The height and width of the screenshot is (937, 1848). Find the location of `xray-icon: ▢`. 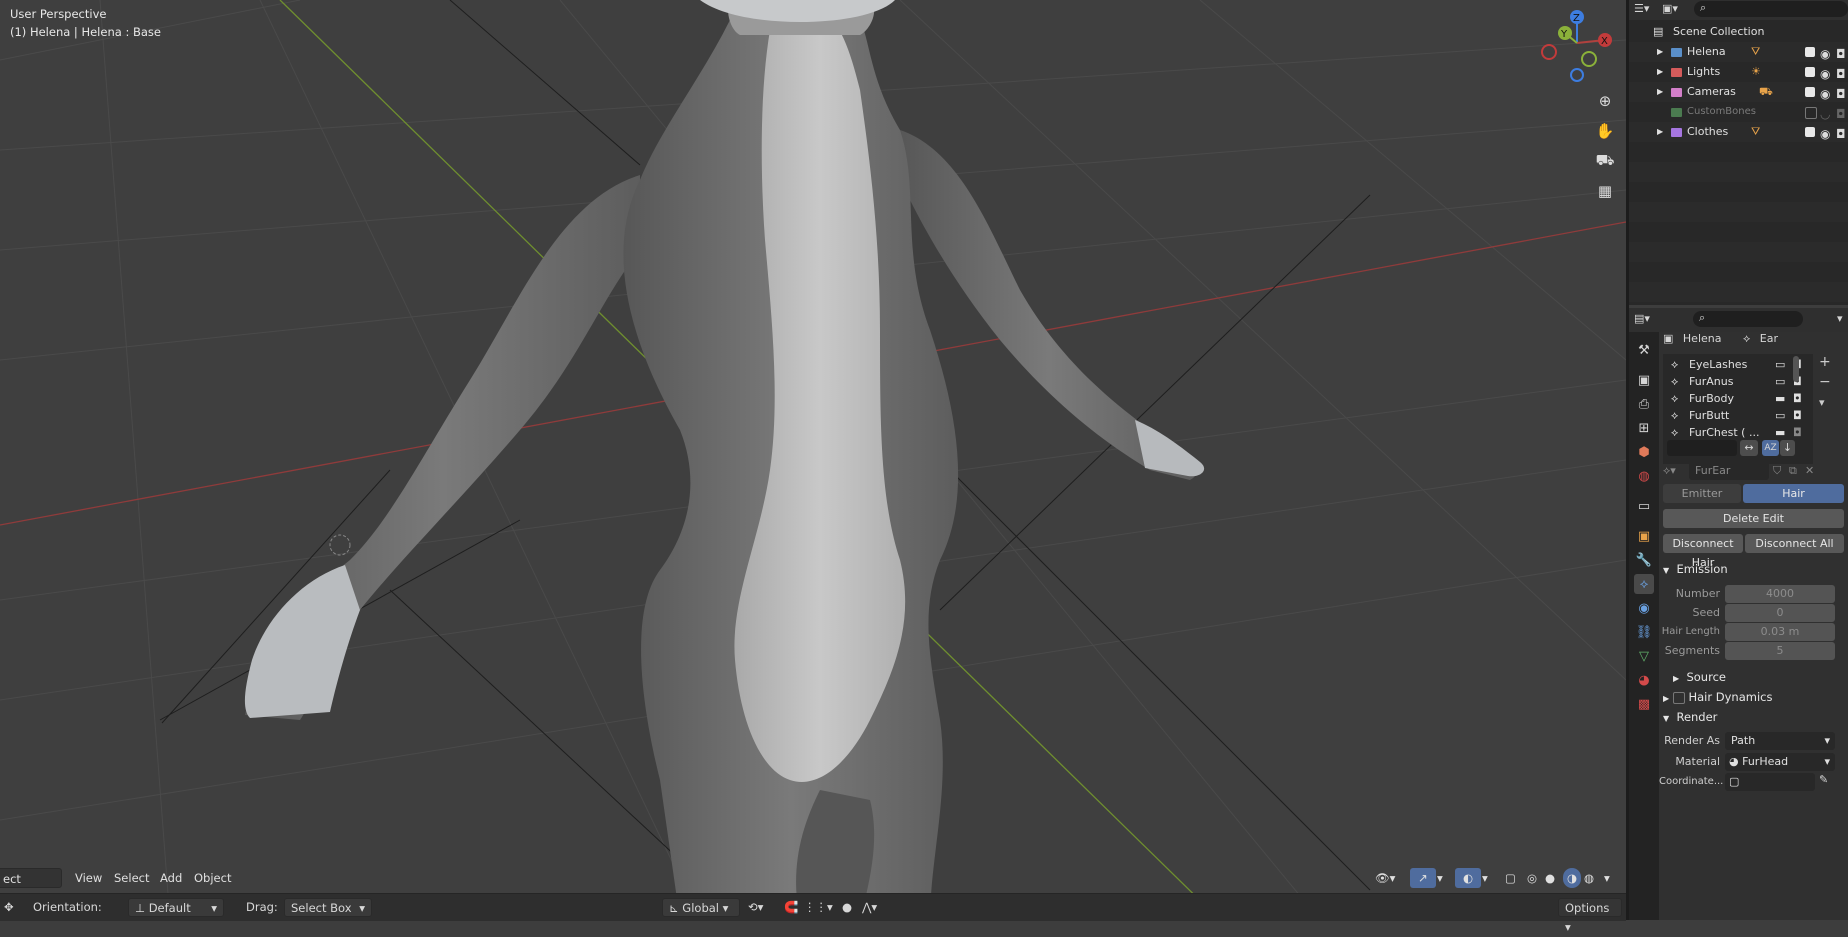

xray-icon: ▢ is located at coordinates (1510, 878).